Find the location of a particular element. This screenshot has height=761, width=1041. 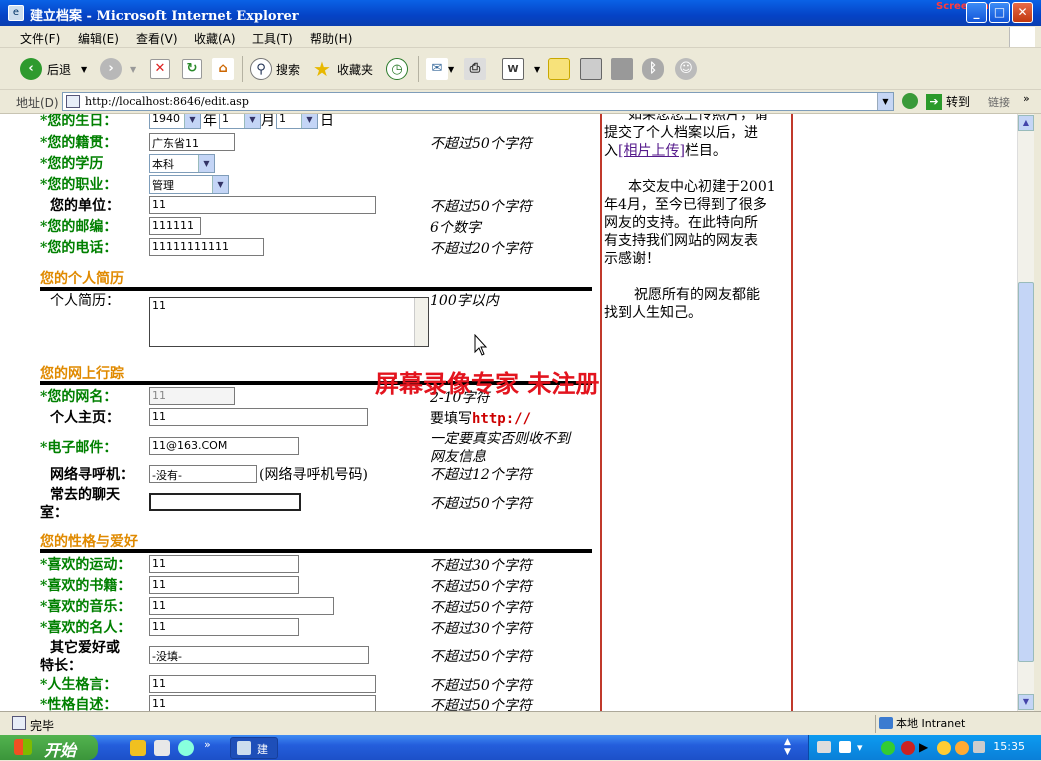

bluetooth-button: ᛒ is located at coordinates (653, 69).